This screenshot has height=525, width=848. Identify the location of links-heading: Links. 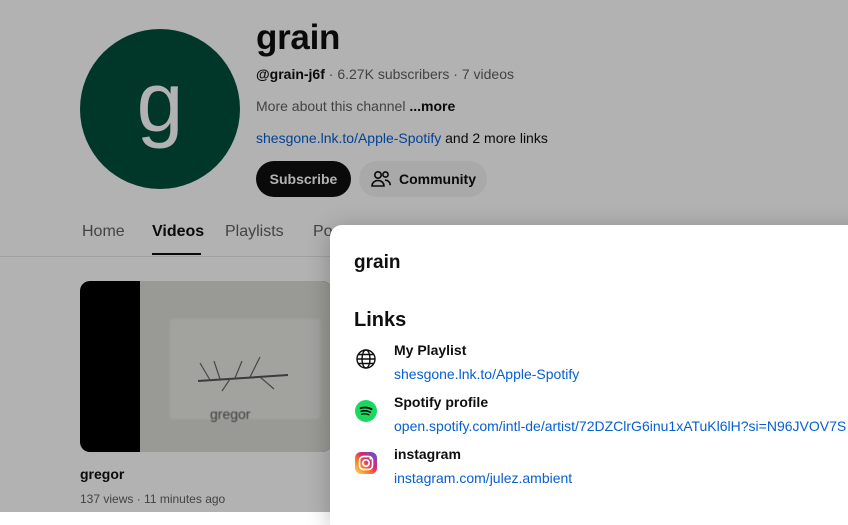
(380, 320).